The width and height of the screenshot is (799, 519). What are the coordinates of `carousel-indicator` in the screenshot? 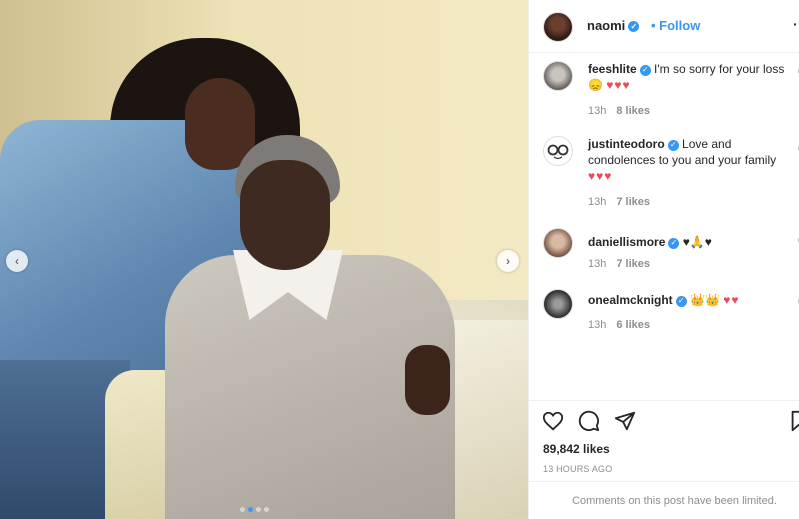 It's located at (254, 509).